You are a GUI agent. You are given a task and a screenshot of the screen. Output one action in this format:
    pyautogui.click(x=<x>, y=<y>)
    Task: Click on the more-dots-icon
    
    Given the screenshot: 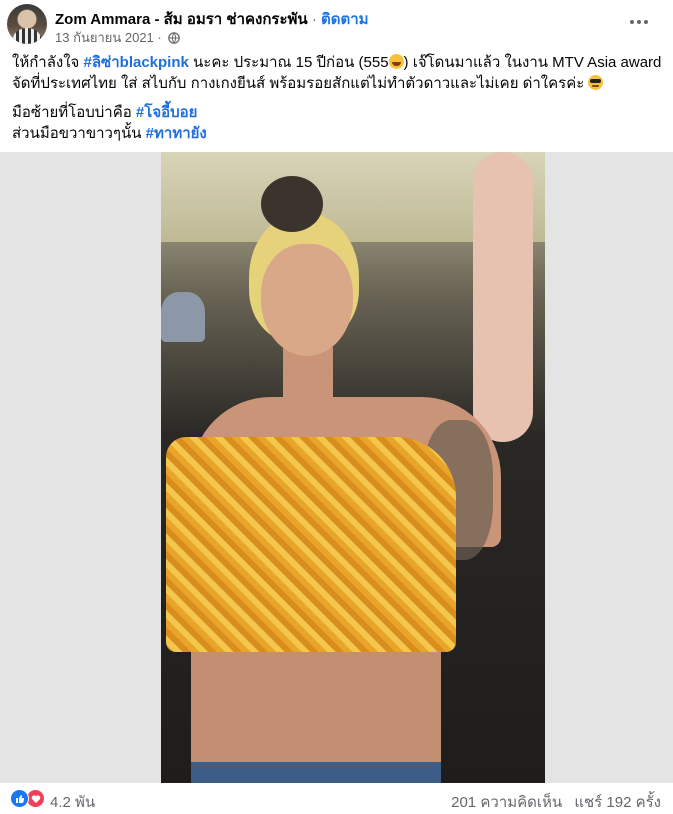 What is the action you would take?
    pyautogui.click(x=632, y=22)
    